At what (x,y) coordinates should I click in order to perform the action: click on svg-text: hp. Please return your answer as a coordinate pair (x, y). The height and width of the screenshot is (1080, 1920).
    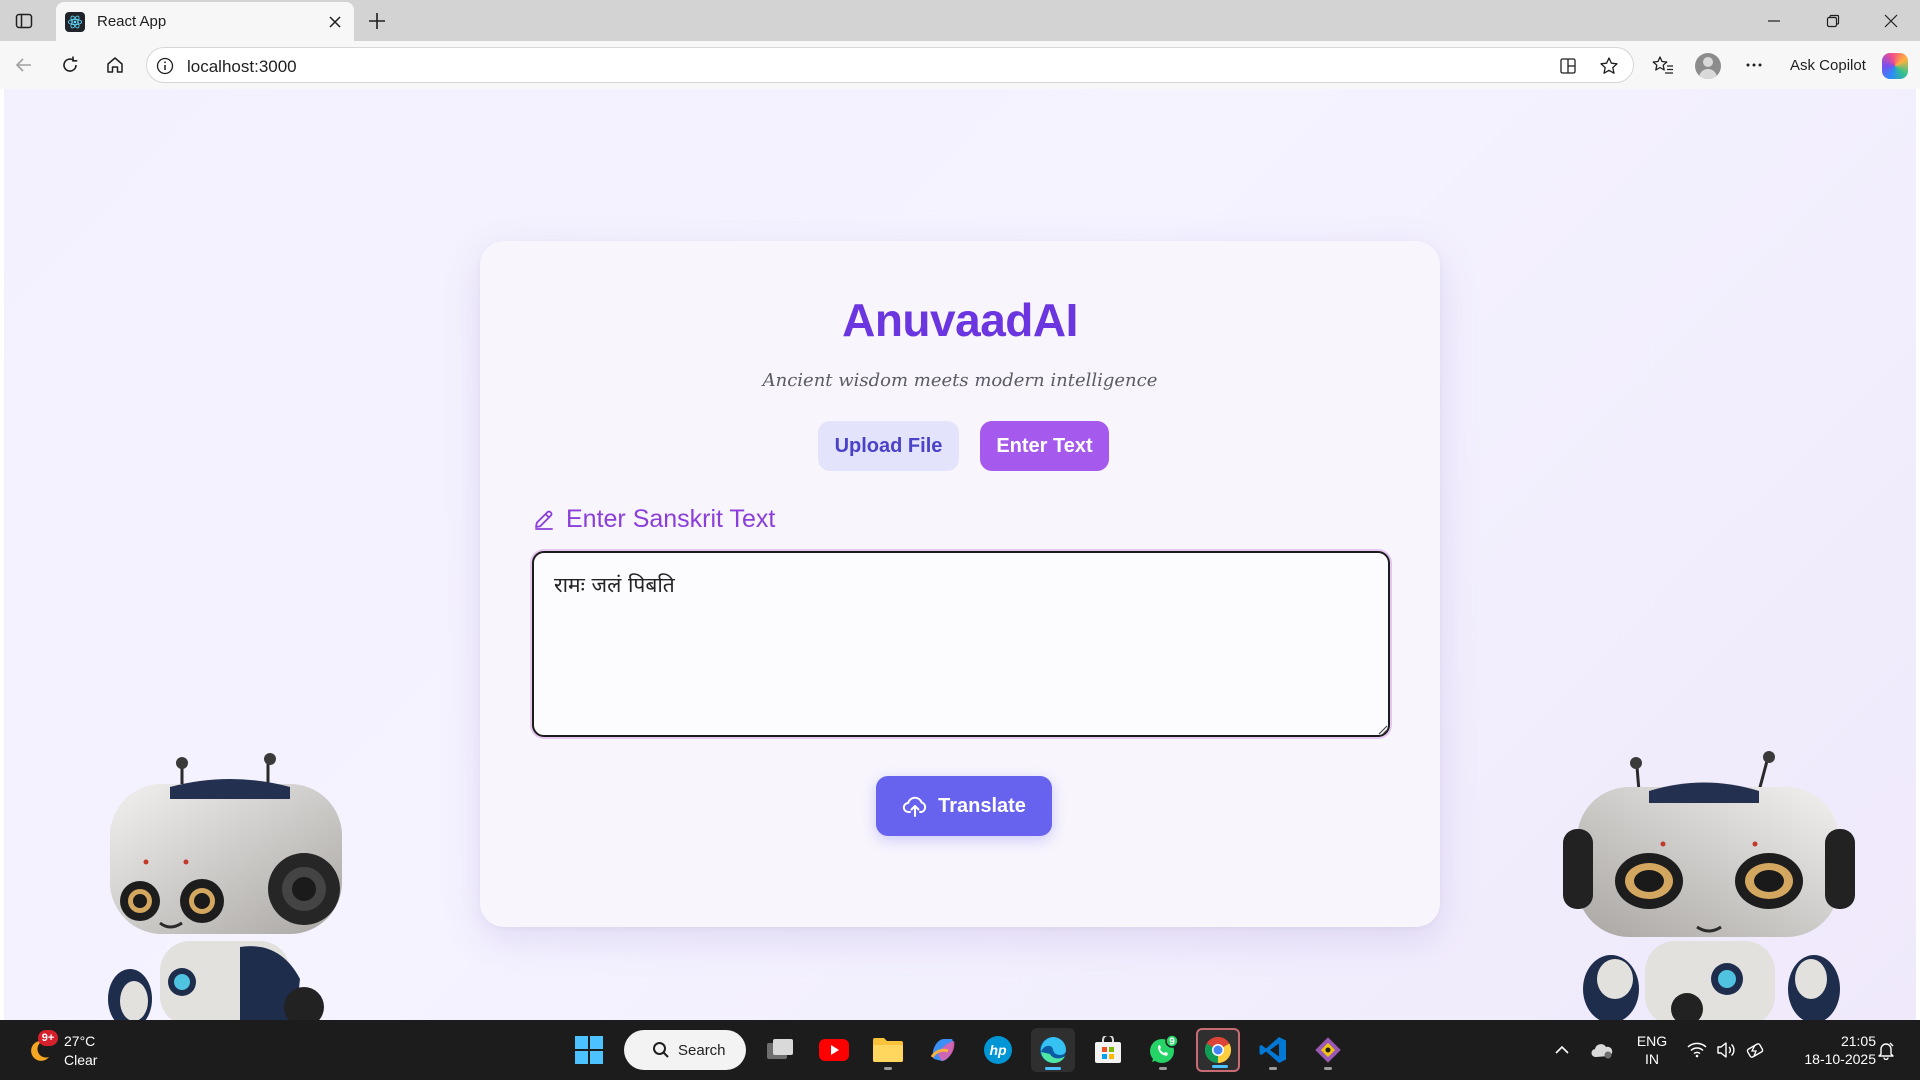
    Looking at the image, I should click on (998, 1050).